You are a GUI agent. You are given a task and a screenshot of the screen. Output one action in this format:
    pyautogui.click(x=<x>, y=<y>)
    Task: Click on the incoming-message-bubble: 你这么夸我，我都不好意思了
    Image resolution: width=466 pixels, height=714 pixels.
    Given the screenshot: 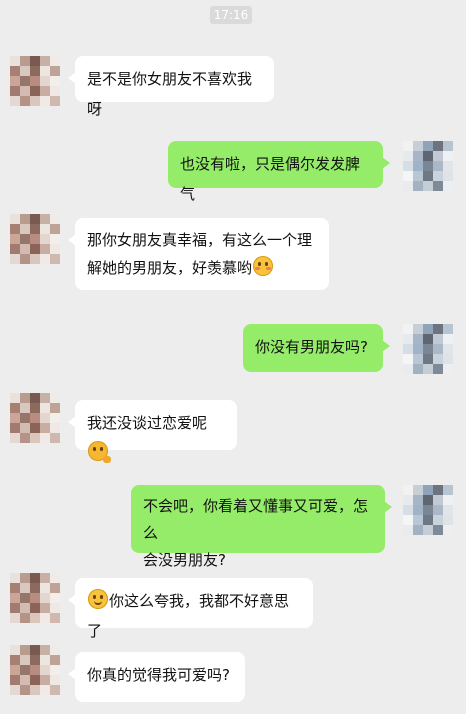 What is the action you would take?
    pyautogui.click(x=190, y=609)
    